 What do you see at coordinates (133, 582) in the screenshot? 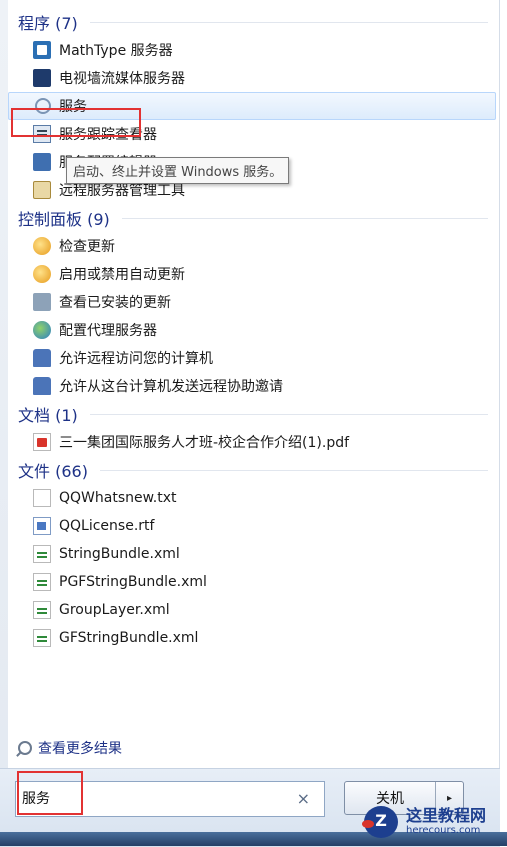
I see `result-label: PGFStringBundle.xml` at bounding box center [133, 582].